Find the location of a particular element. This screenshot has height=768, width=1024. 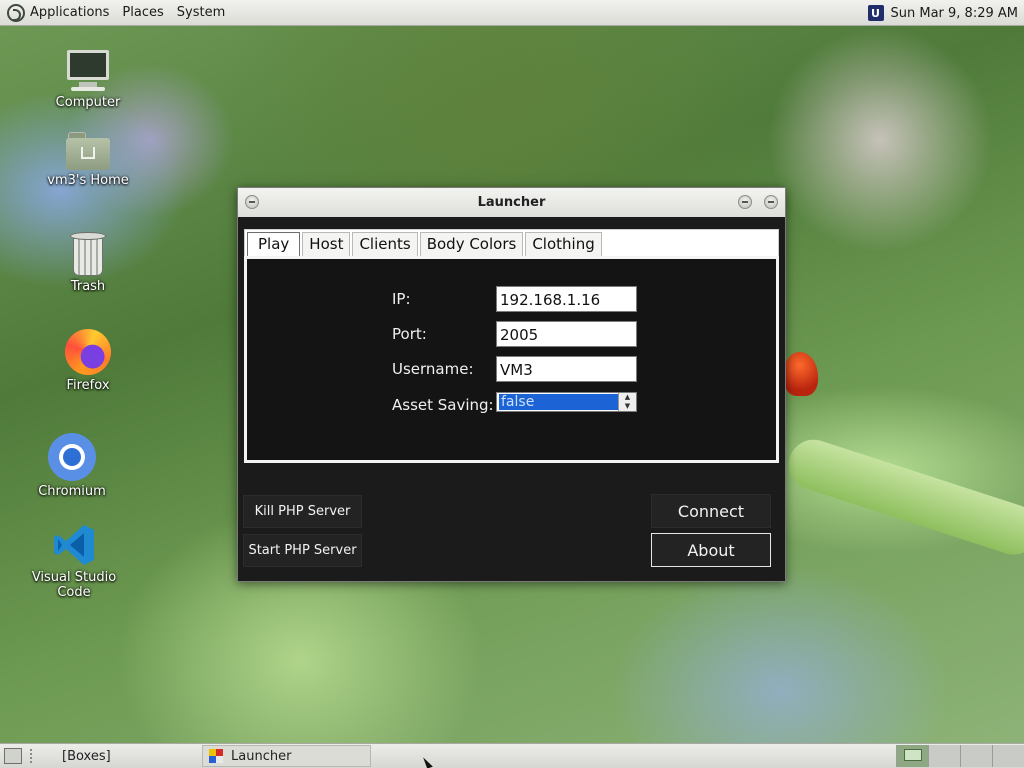

desktop-icon-label: Visual Studio Code is located at coordinates (74, 585).